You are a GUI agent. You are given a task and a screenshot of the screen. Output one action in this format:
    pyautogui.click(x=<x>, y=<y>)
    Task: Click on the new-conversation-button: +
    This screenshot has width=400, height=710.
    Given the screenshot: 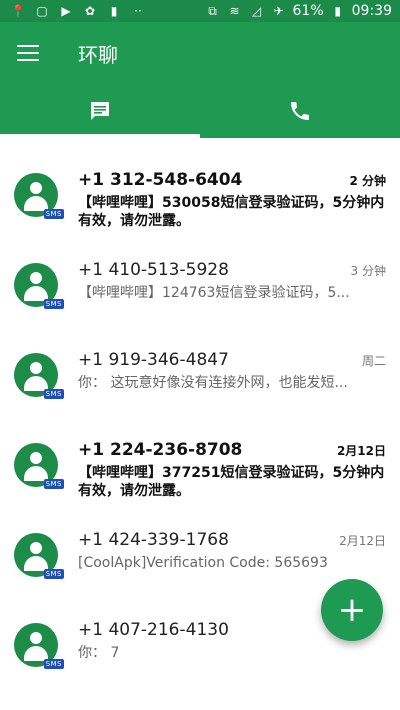 What is the action you would take?
    pyautogui.click(x=352, y=610)
    